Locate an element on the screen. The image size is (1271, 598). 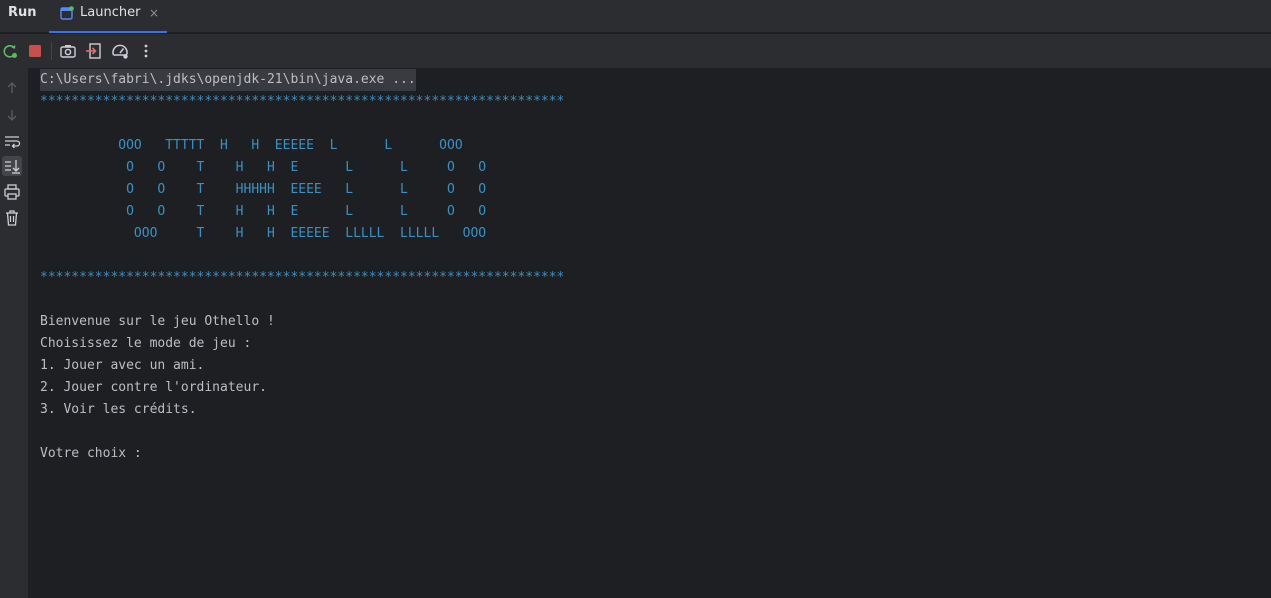
speedometer-icon is located at coordinates (120, 51).